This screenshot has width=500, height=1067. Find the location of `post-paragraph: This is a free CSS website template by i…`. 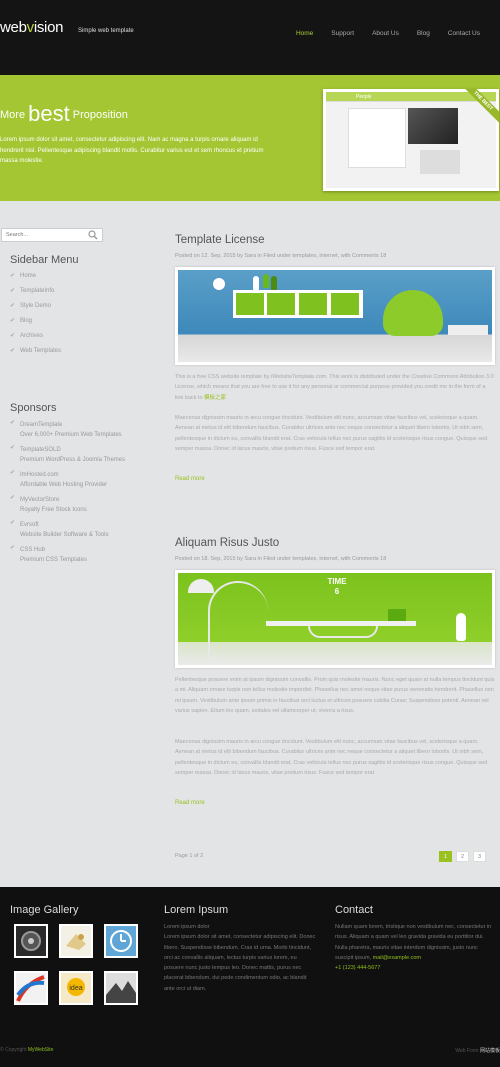

post-paragraph: This is a free CSS website template by i… is located at coordinates (334, 387).